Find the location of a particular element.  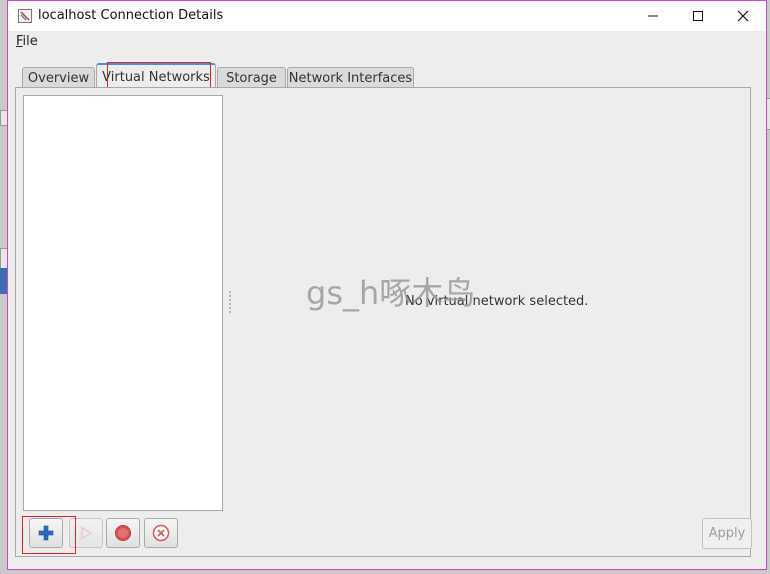

tab-label: Virtual Networks is located at coordinates (156, 77).